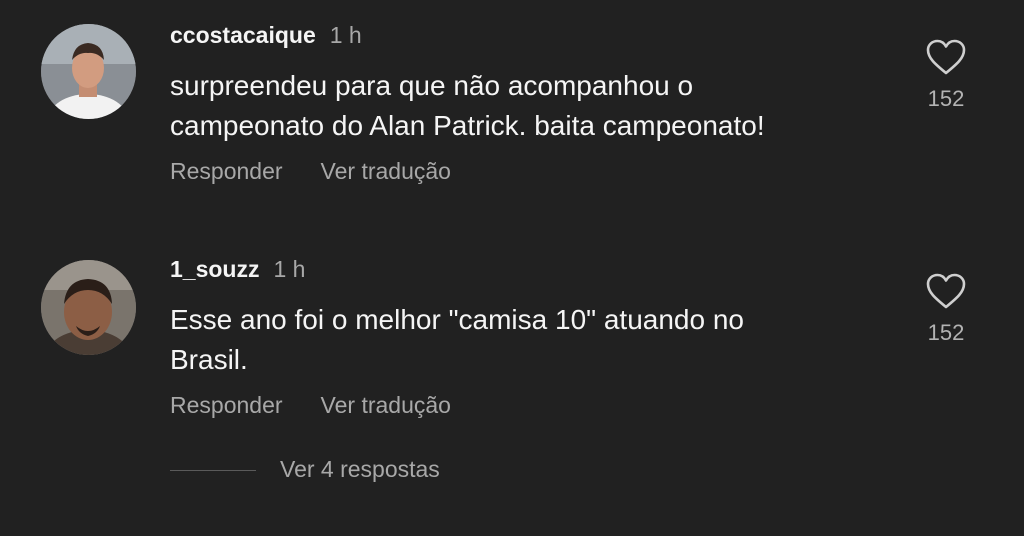  I want to click on comment-header: ccostacaique 1 h, so click(266, 35).